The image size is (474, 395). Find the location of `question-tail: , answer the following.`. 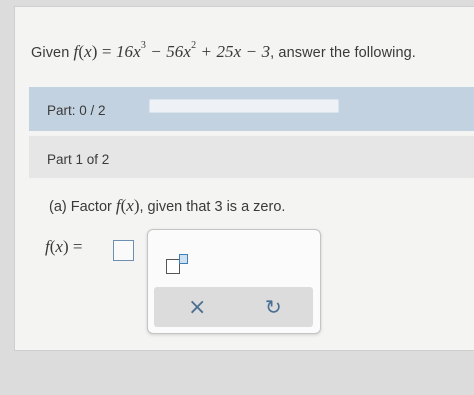

question-tail: , answer the following. is located at coordinates (343, 53).